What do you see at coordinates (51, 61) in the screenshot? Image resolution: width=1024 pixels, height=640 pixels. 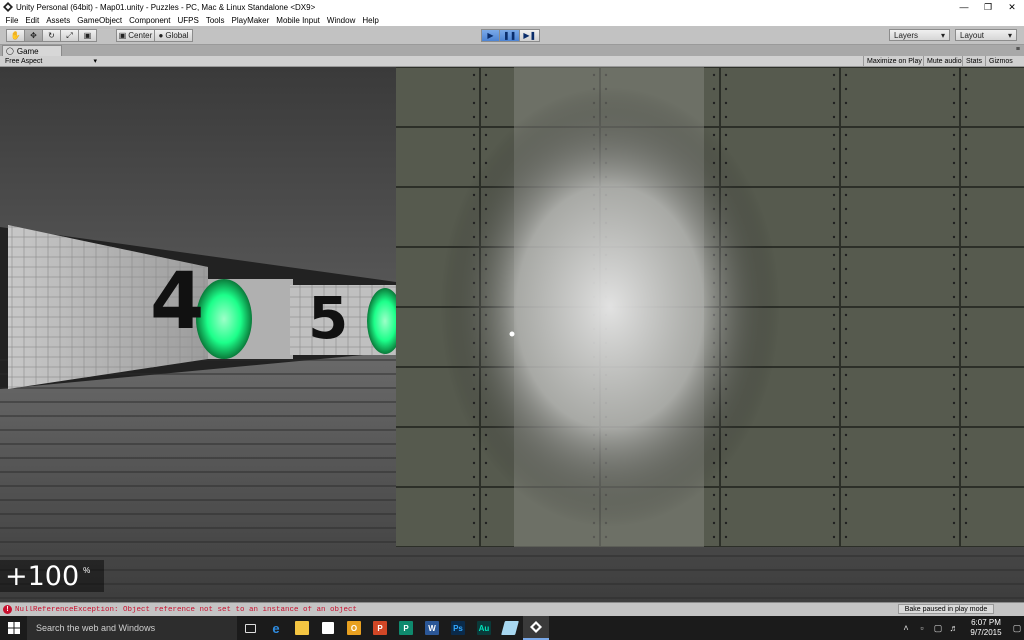 I see `aspect-dropdown: Free Aspect ▾` at bounding box center [51, 61].